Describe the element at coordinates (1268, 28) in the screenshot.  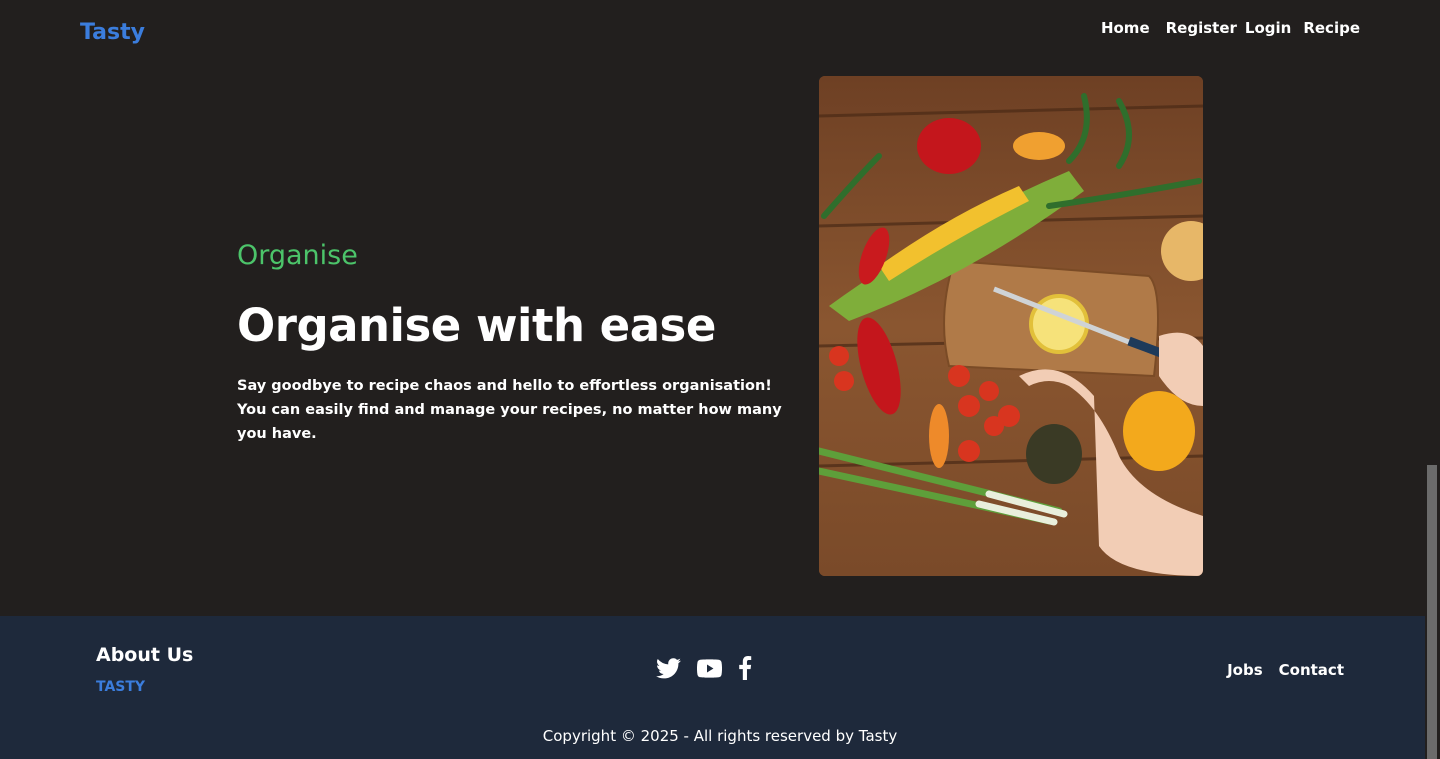
I see `nav-login-link: Login` at that location.